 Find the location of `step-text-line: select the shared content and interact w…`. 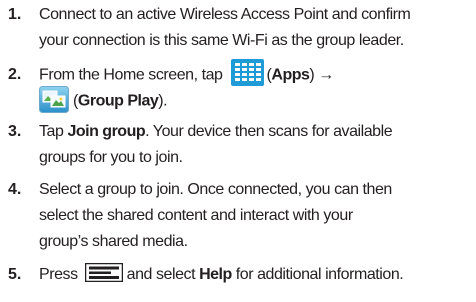

step-text-line: select the shared content and interact w… is located at coordinates (196, 215).